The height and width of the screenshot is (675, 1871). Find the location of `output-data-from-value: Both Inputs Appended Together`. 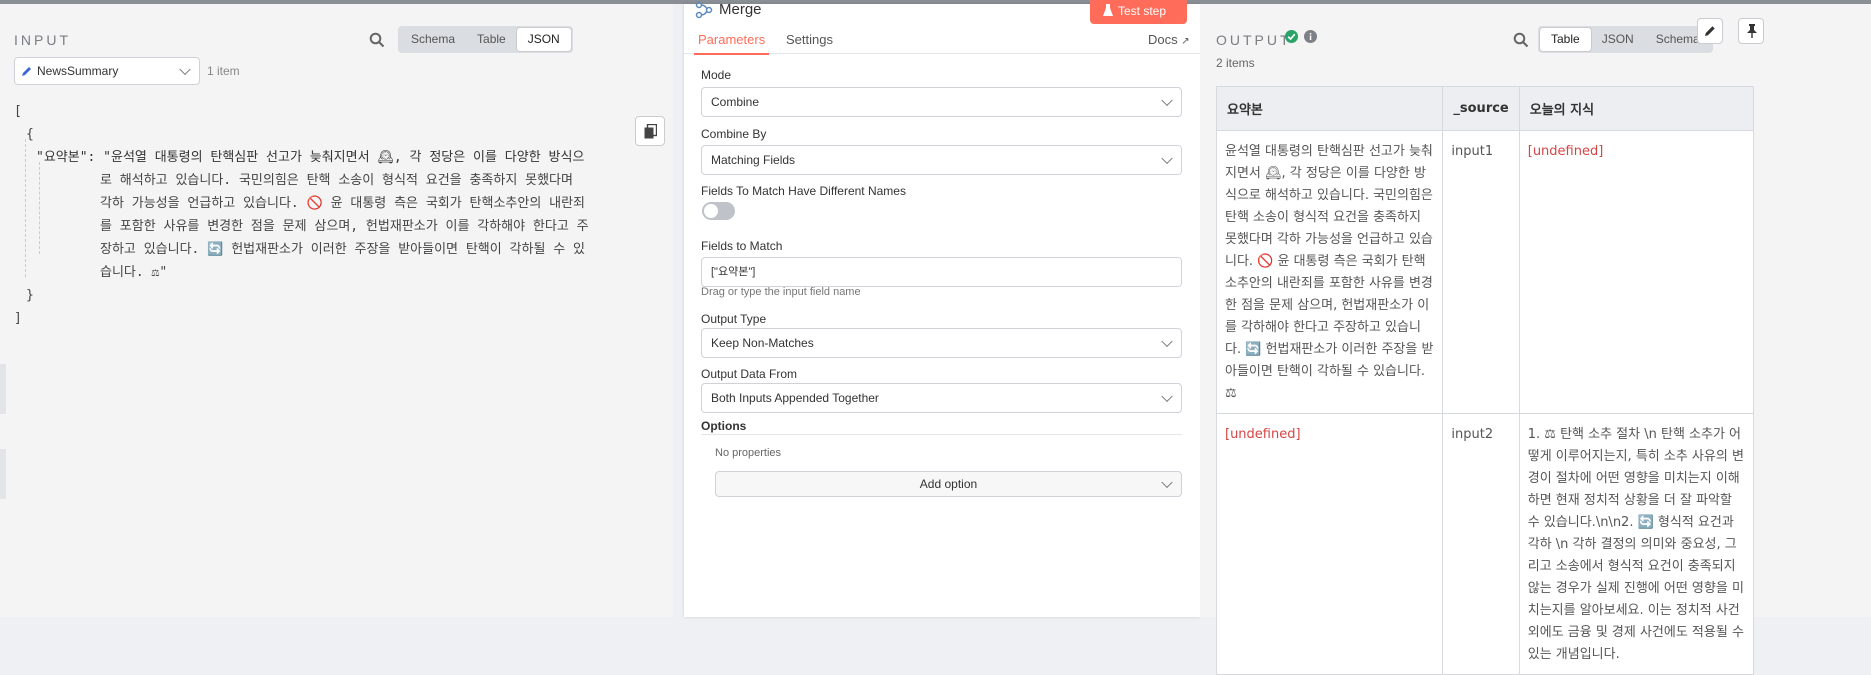

output-data-from-value: Both Inputs Appended Together is located at coordinates (795, 398).